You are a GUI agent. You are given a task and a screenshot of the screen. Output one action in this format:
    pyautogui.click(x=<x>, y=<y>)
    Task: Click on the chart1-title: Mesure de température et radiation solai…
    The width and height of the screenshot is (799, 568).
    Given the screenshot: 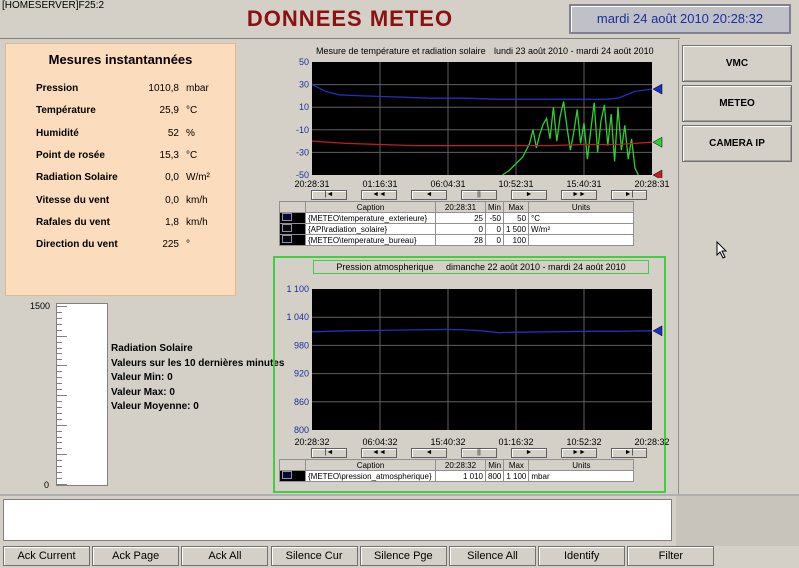 What is the action you would take?
    pyautogui.click(x=401, y=51)
    